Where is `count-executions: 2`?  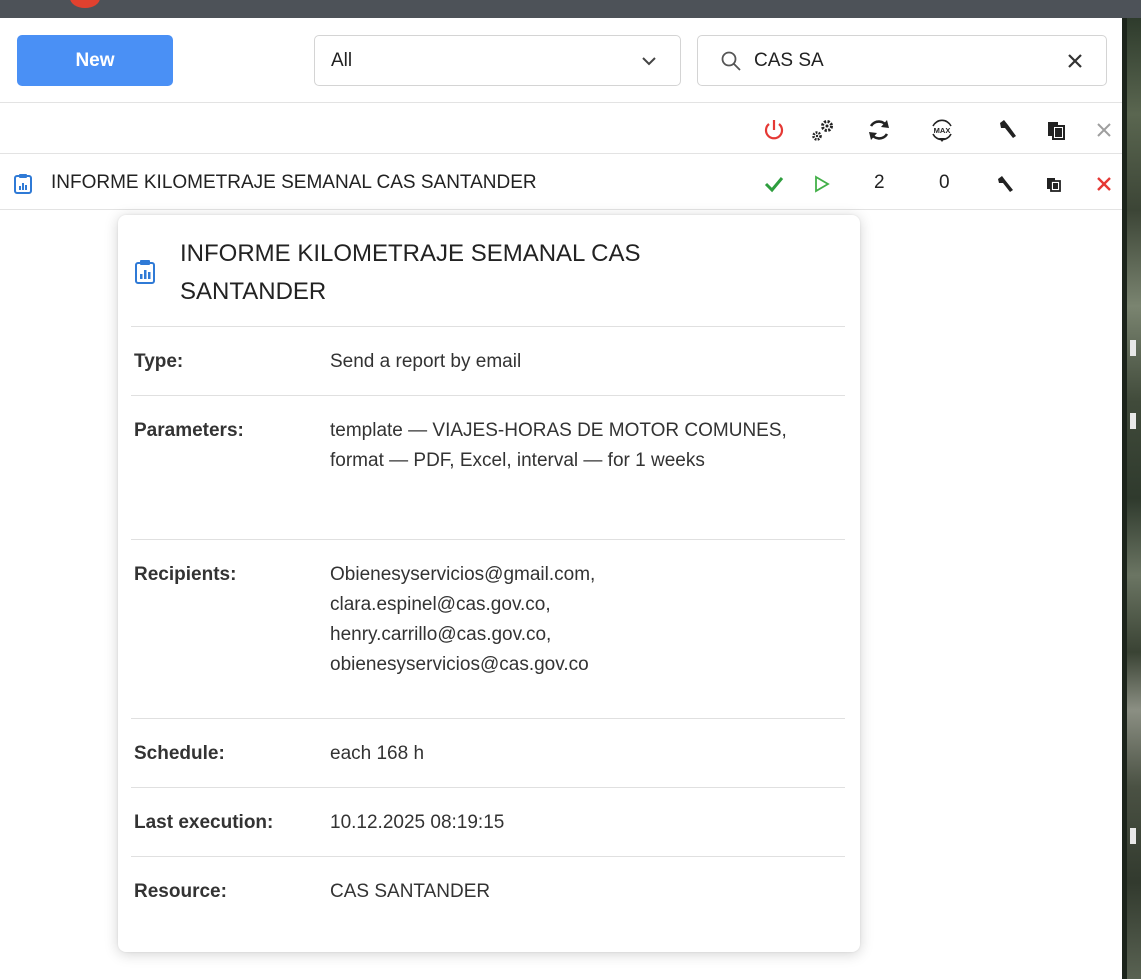 count-executions: 2 is located at coordinates (879, 182).